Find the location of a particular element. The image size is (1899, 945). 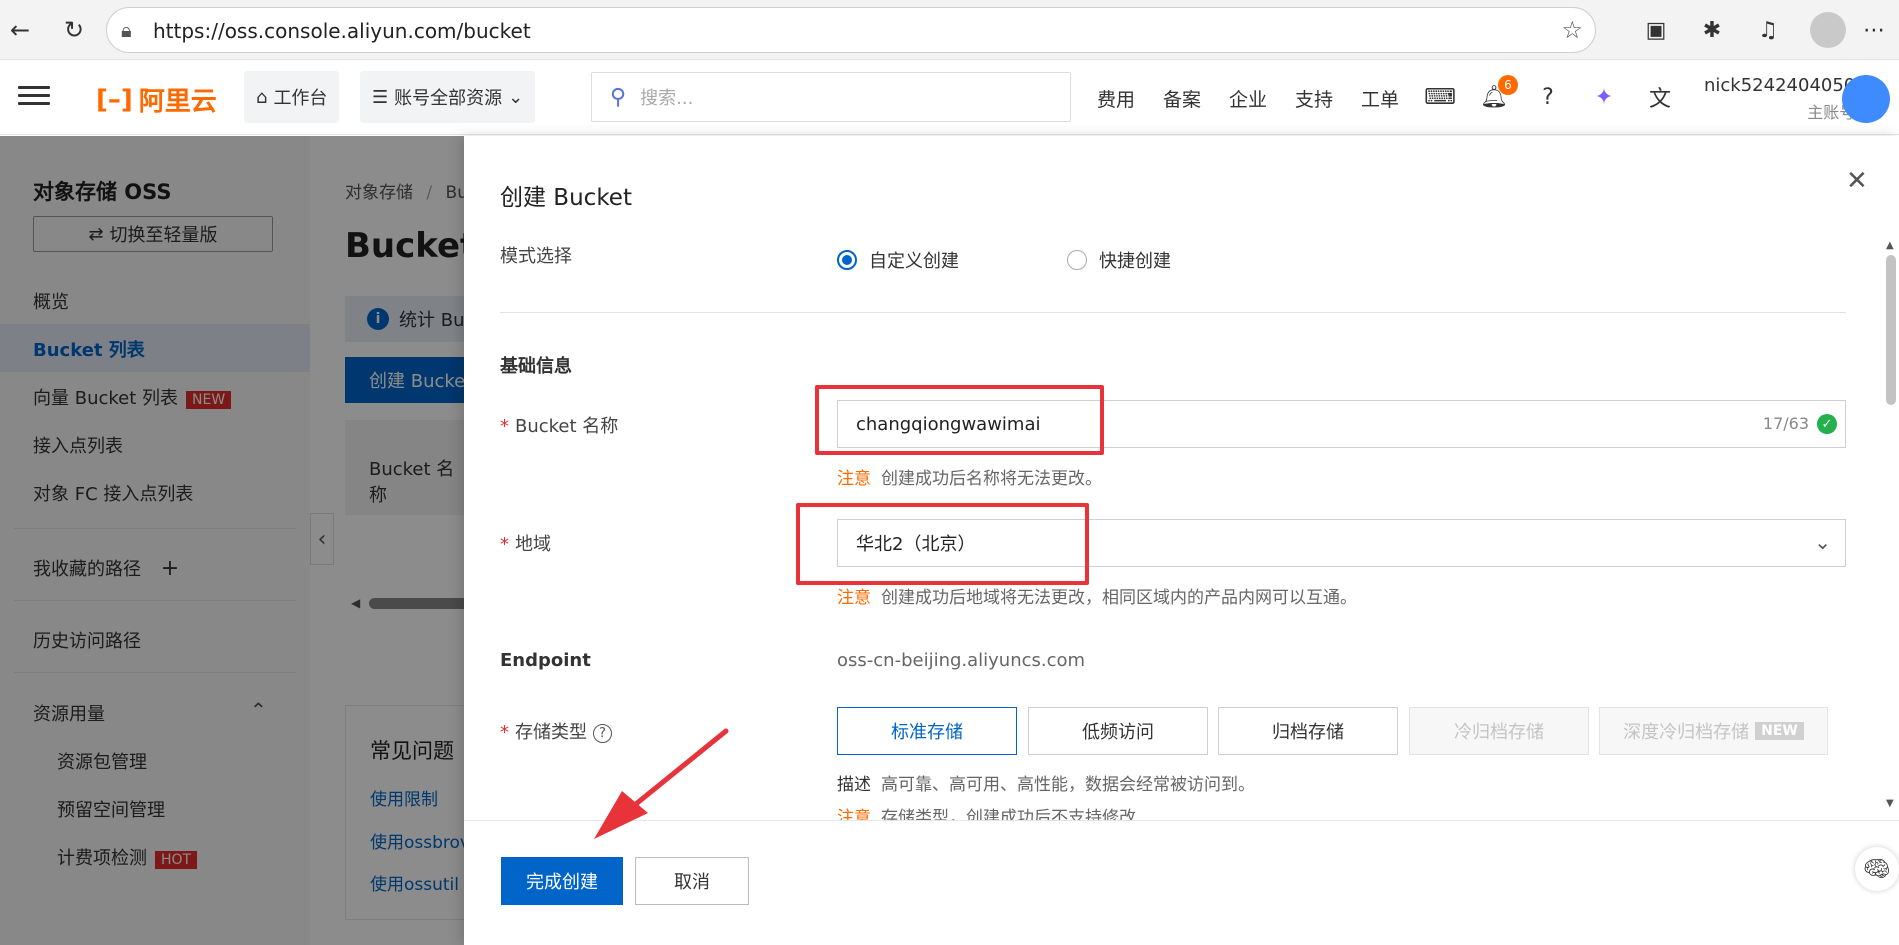

menu-icon is located at coordinates (34, 97).